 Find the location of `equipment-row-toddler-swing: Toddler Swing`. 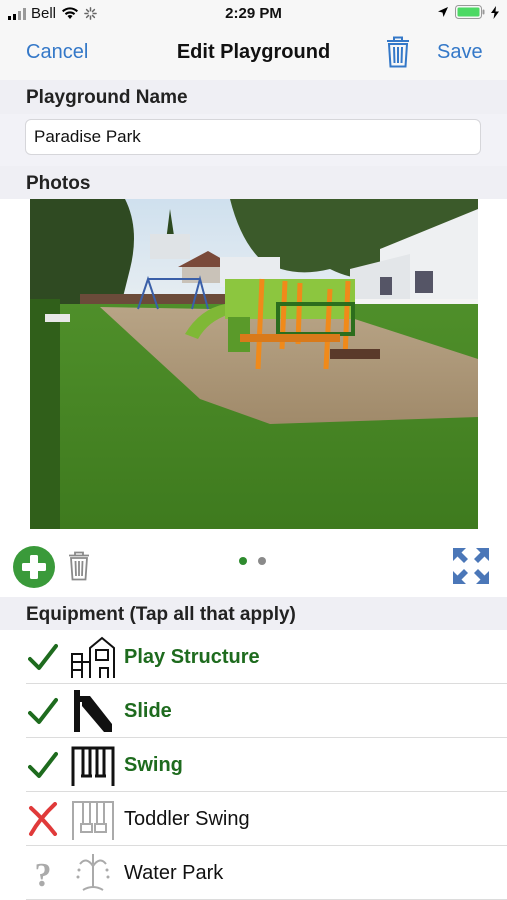

equipment-row-toddler-swing: Toddler Swing is located at coordinates (253, 819).